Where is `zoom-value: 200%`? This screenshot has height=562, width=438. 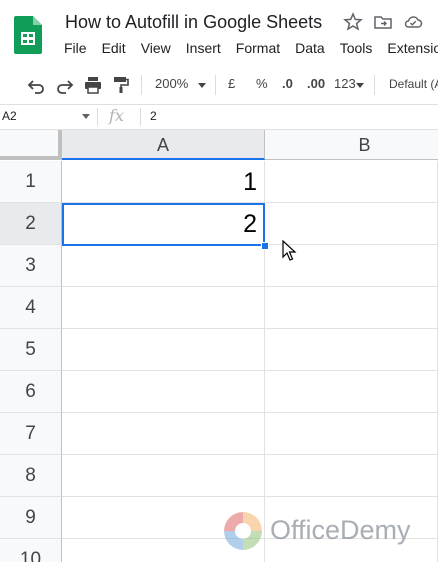
zoom-value: 200% is located at coordinates (172, 83).